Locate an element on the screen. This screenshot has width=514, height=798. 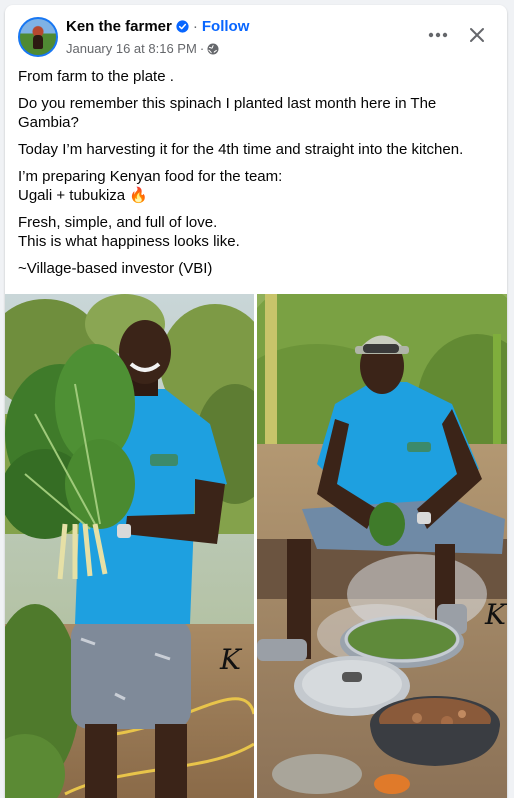
post-timestamp: January 16 at 8:16 PM is located at coordinates (131, 48).